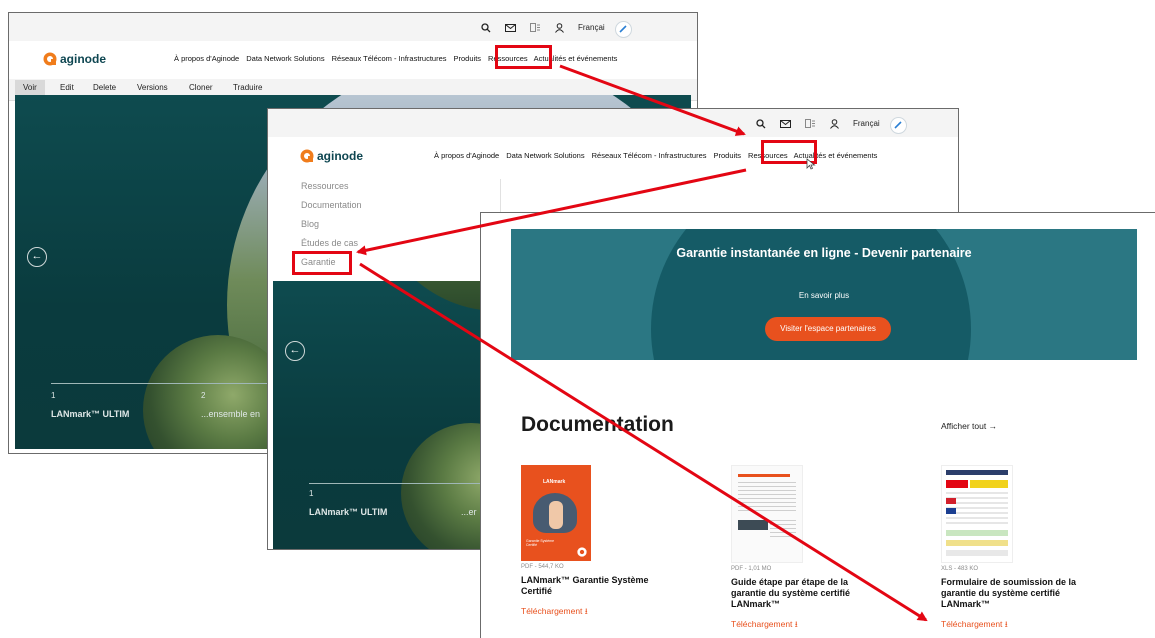 This screenshot has height=638, width=1155. What do you see at coordinates (969, 426) in the screenshot?
I see `view-all-link: Afficher tout →` at bounding box center [969, 426].